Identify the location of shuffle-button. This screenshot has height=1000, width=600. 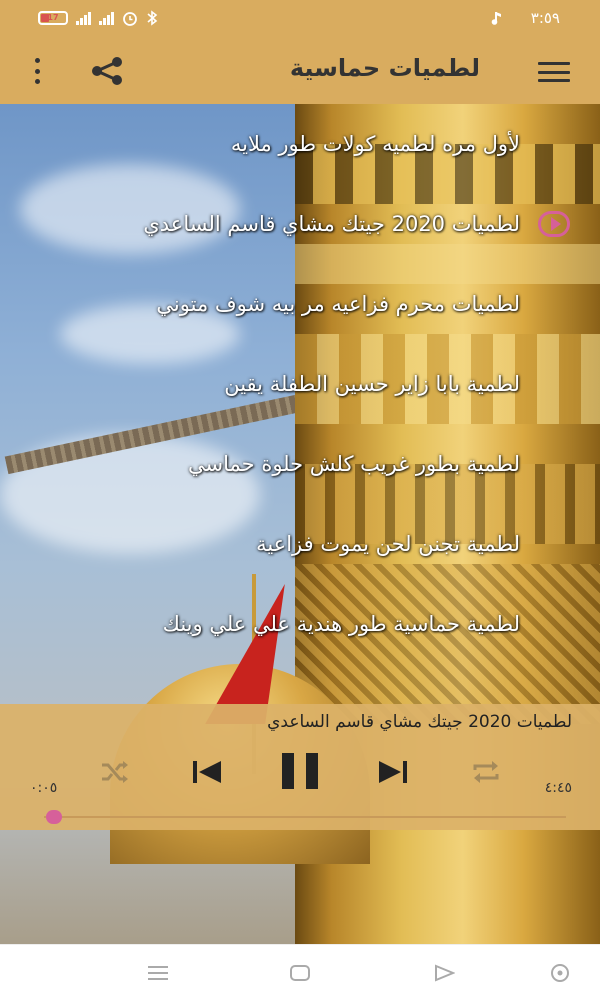
(114, 772).